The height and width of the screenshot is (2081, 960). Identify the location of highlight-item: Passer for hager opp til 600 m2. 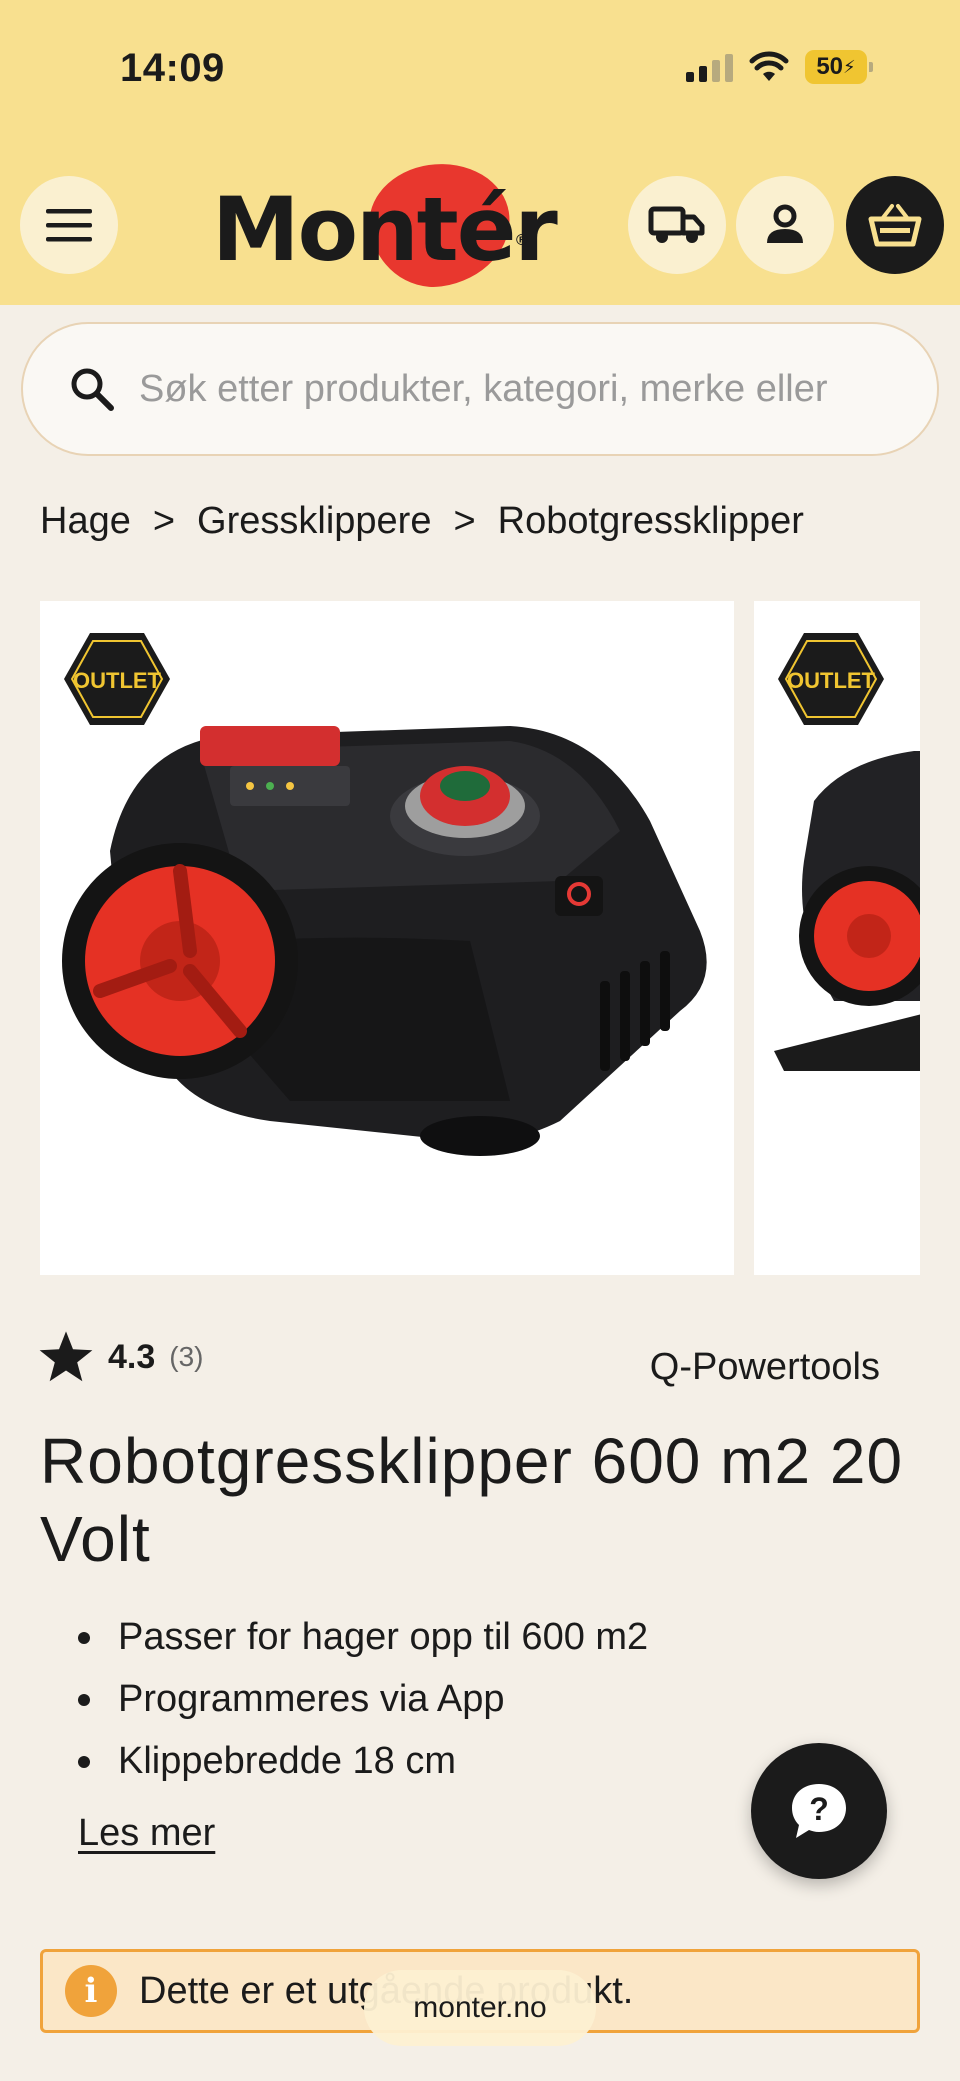
(363, 1637).